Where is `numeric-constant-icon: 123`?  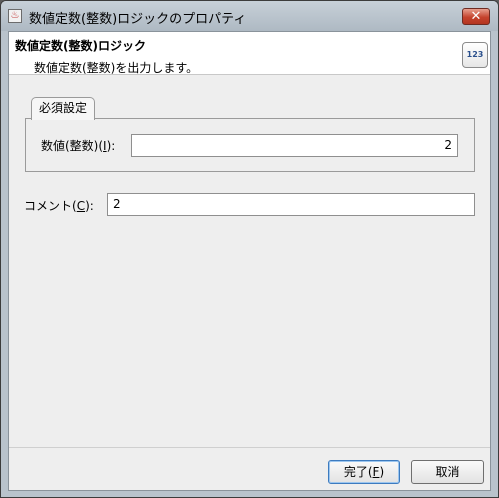
numeric-constant-icon: 123 is located at coordinates (475, 55).